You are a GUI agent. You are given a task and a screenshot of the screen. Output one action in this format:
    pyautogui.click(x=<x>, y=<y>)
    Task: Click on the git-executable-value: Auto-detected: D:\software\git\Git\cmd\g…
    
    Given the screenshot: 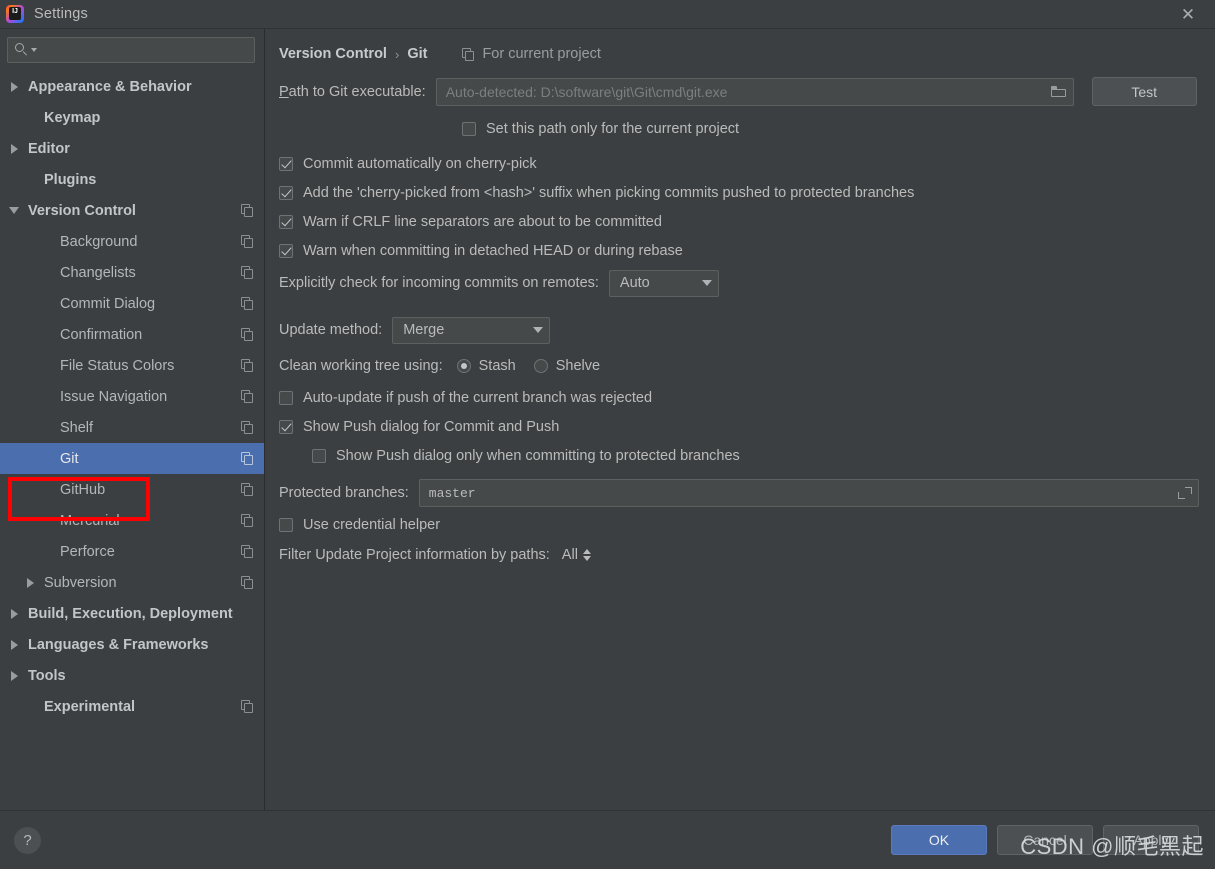 What is the action you would take?
    pyautogui.click(x=586, y=91)
    